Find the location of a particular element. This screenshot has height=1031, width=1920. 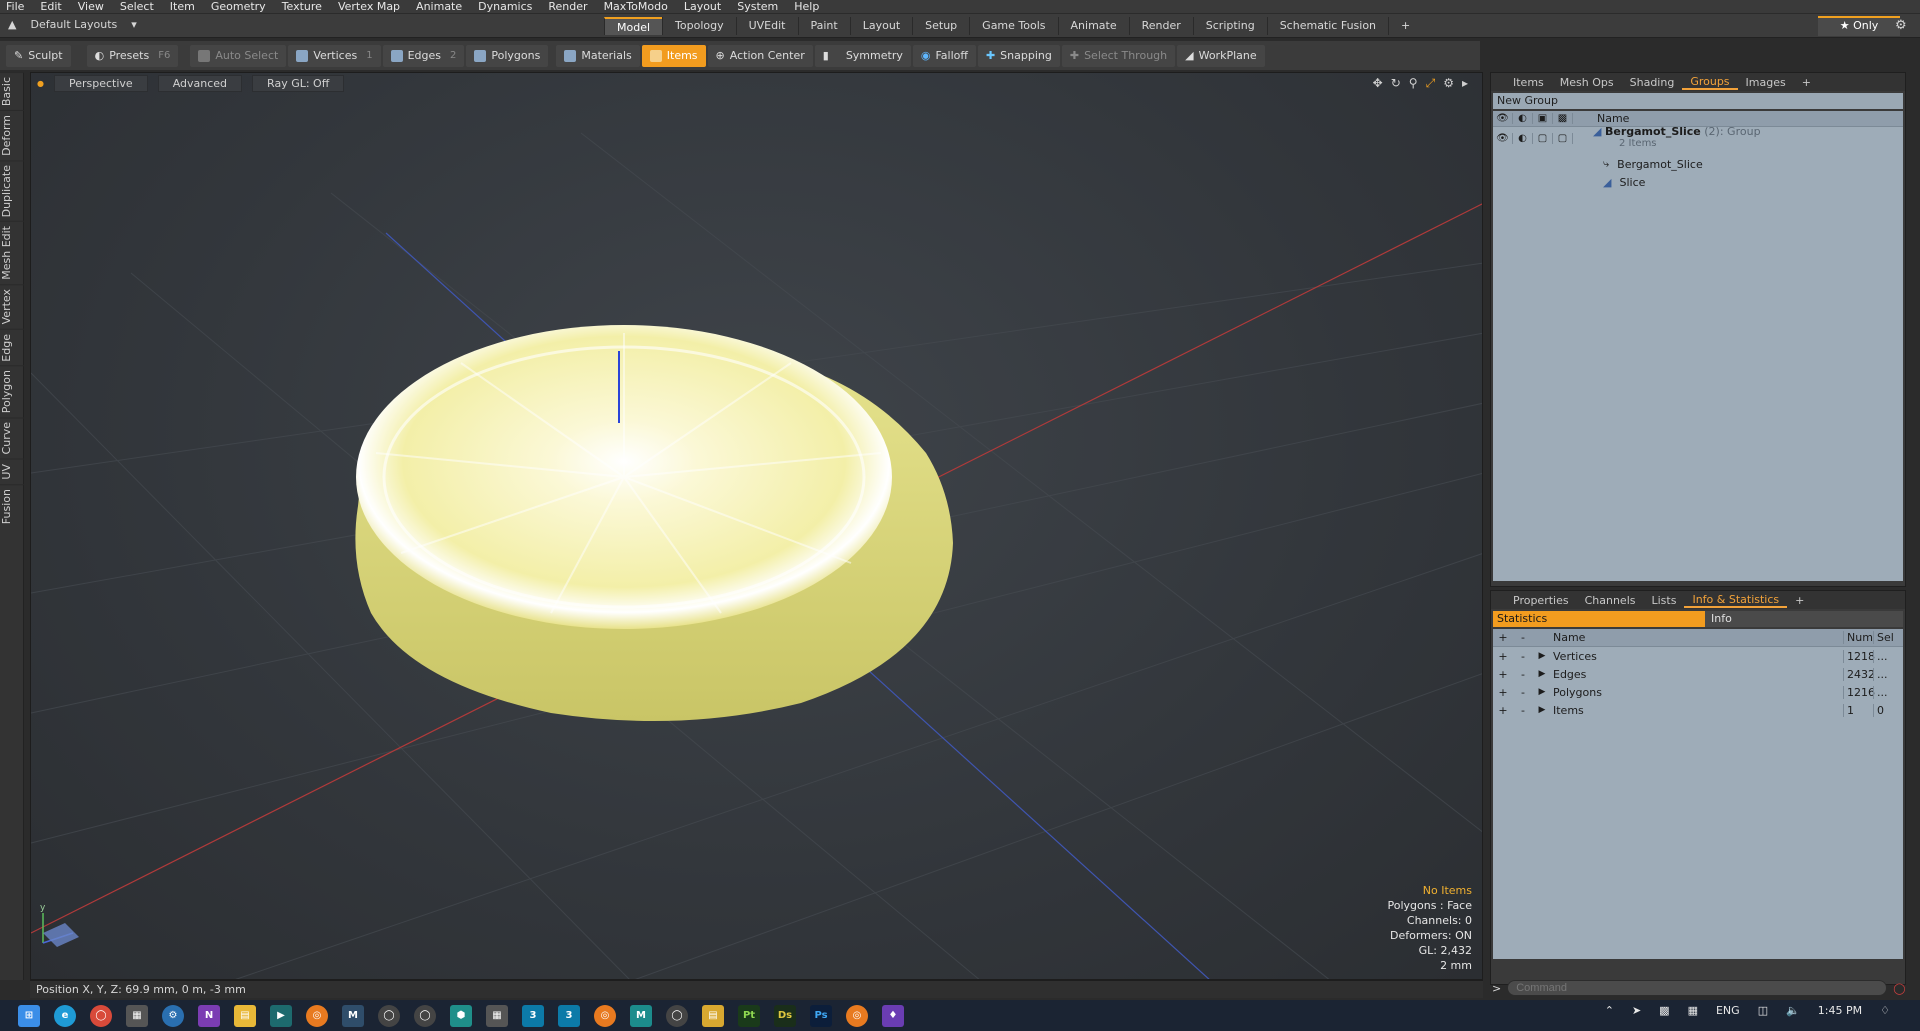

designer-icon: Ds is located at coordinates (785, 1015).